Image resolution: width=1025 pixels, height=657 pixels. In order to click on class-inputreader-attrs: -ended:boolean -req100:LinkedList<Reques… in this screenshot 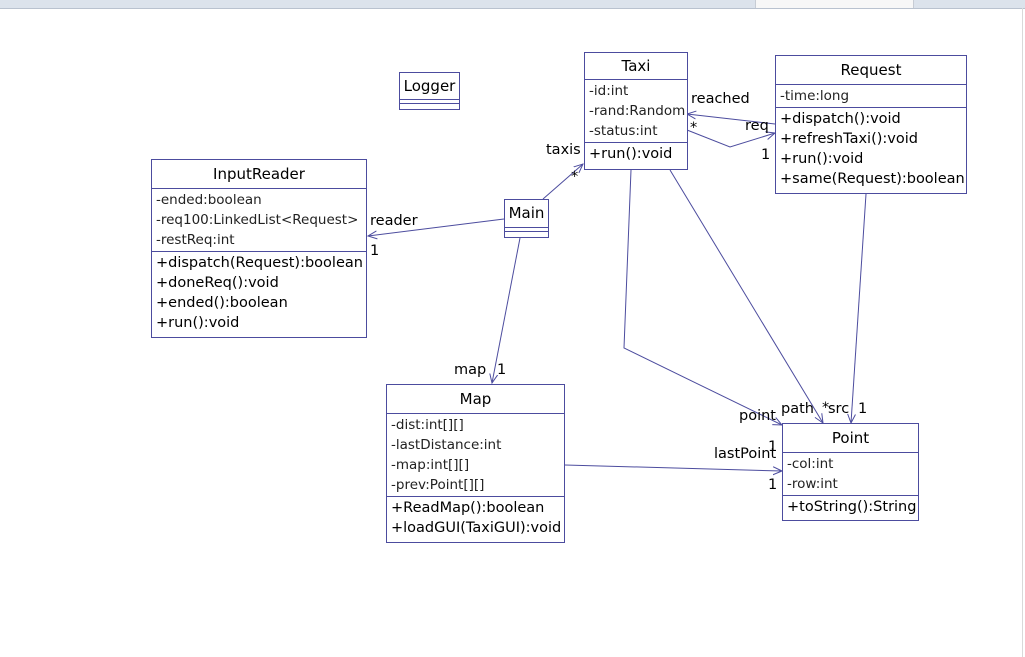, I will do `click(259, 220)`.